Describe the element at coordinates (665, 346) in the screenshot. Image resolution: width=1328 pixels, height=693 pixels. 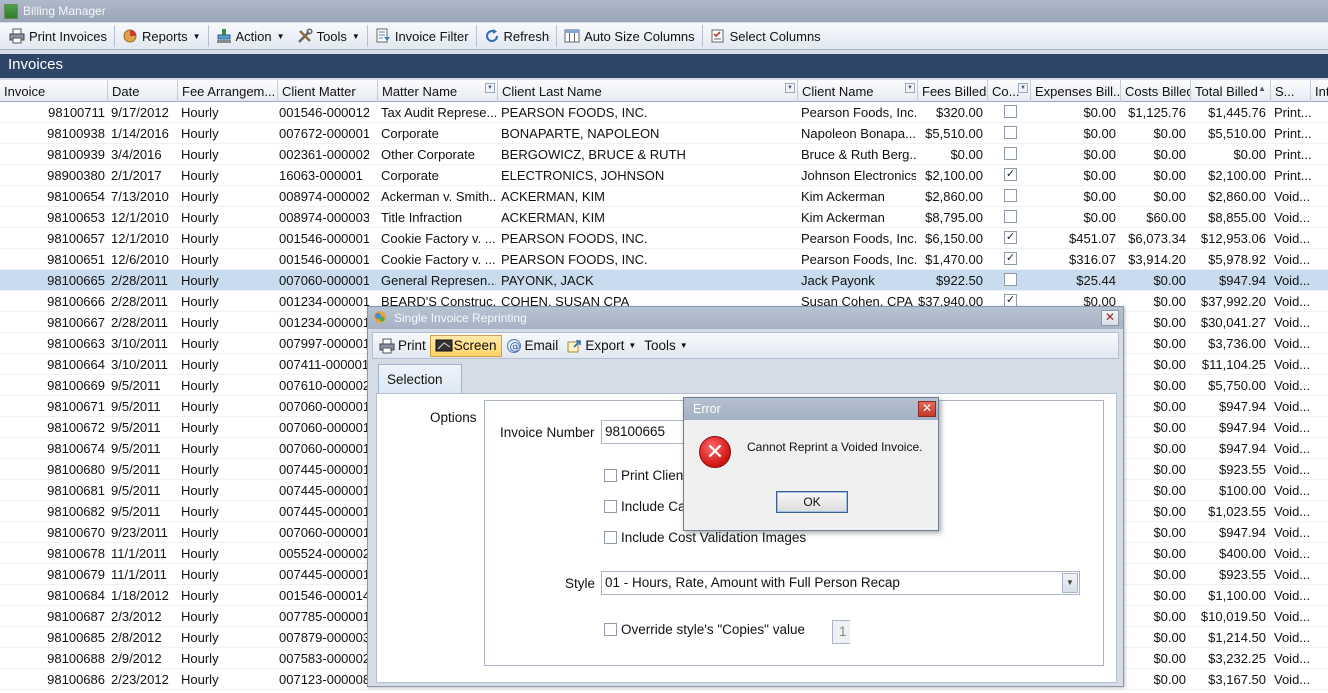
I see `reprint-tools-menu-button: Tools ▼` at that location.